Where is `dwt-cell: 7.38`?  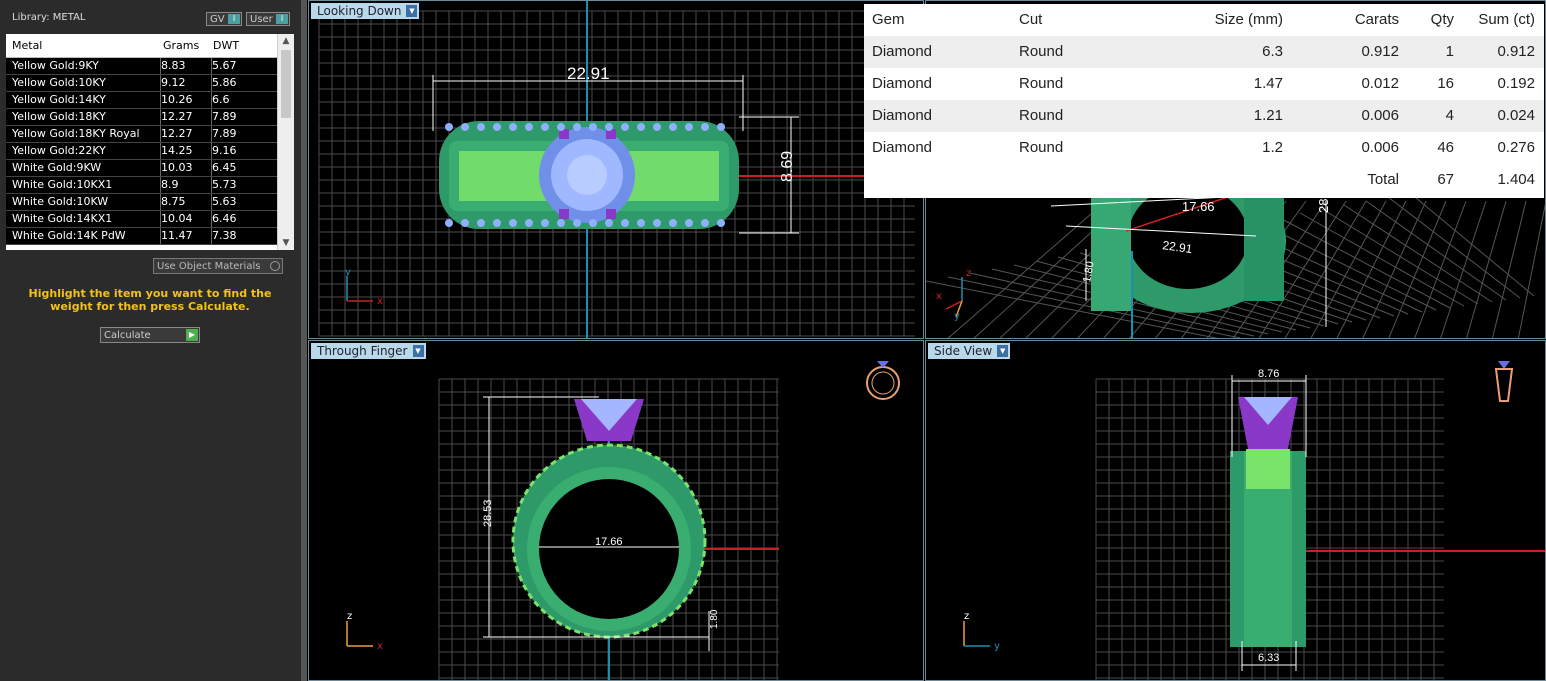
dwt-cell: 7.38 is located at coordinates (224, 235).